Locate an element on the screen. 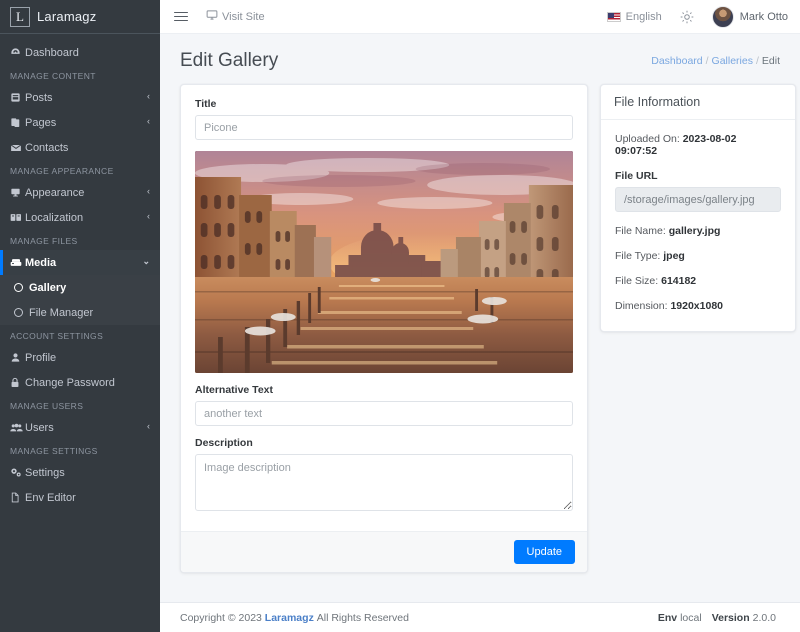 Image resolution: width=800 pixels, height=632 pixels. uploaded-on-label: Uploaded On: is located at coordinates (647, 139).